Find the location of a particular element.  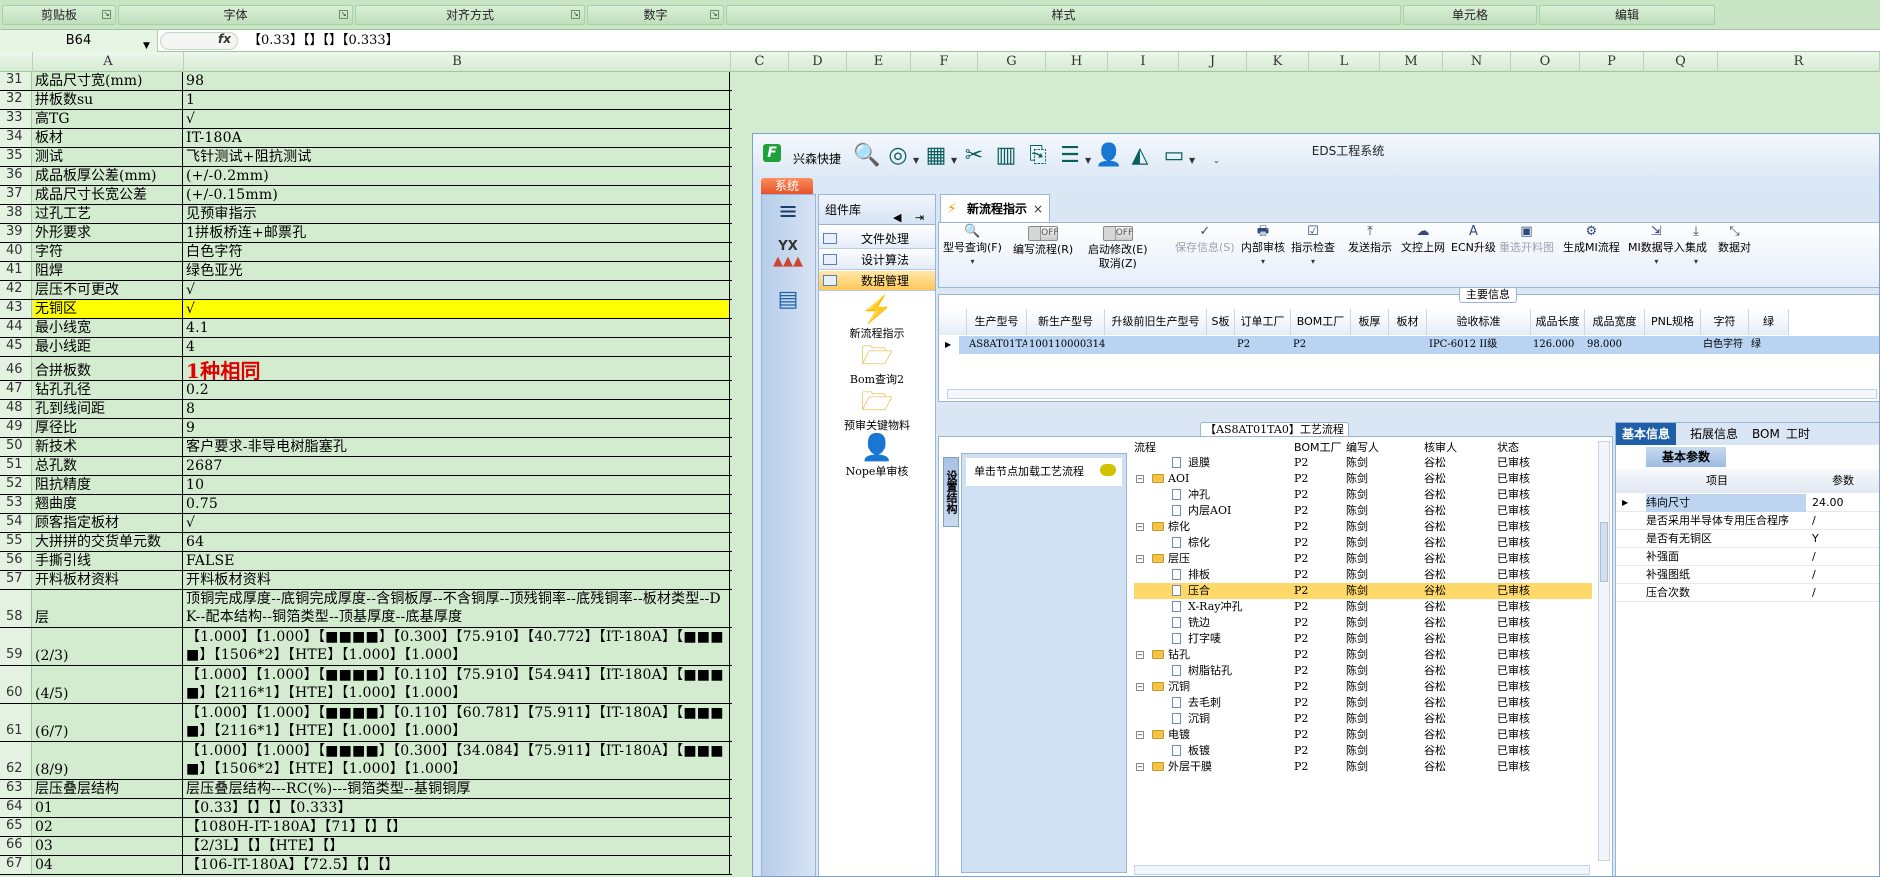

cell-b: (+/-0.15mm) is located at coordinates (457, 195).